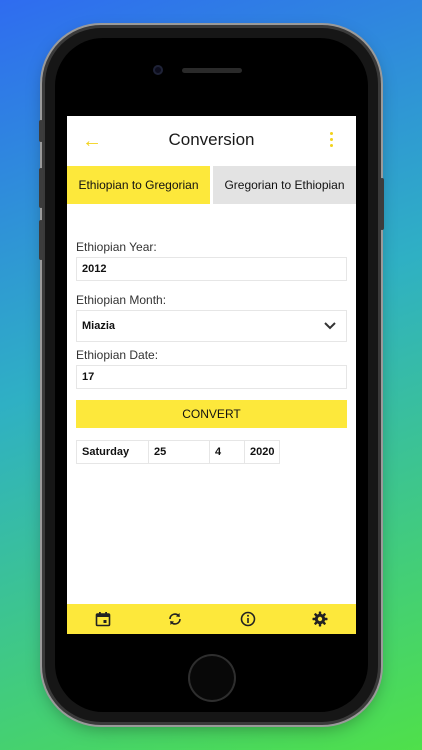 This screenshot has width=422, height=750. What do you see at coordinates (158, 70) in the screenshot?
I see `front-camera` at bounding box center [158, 70].